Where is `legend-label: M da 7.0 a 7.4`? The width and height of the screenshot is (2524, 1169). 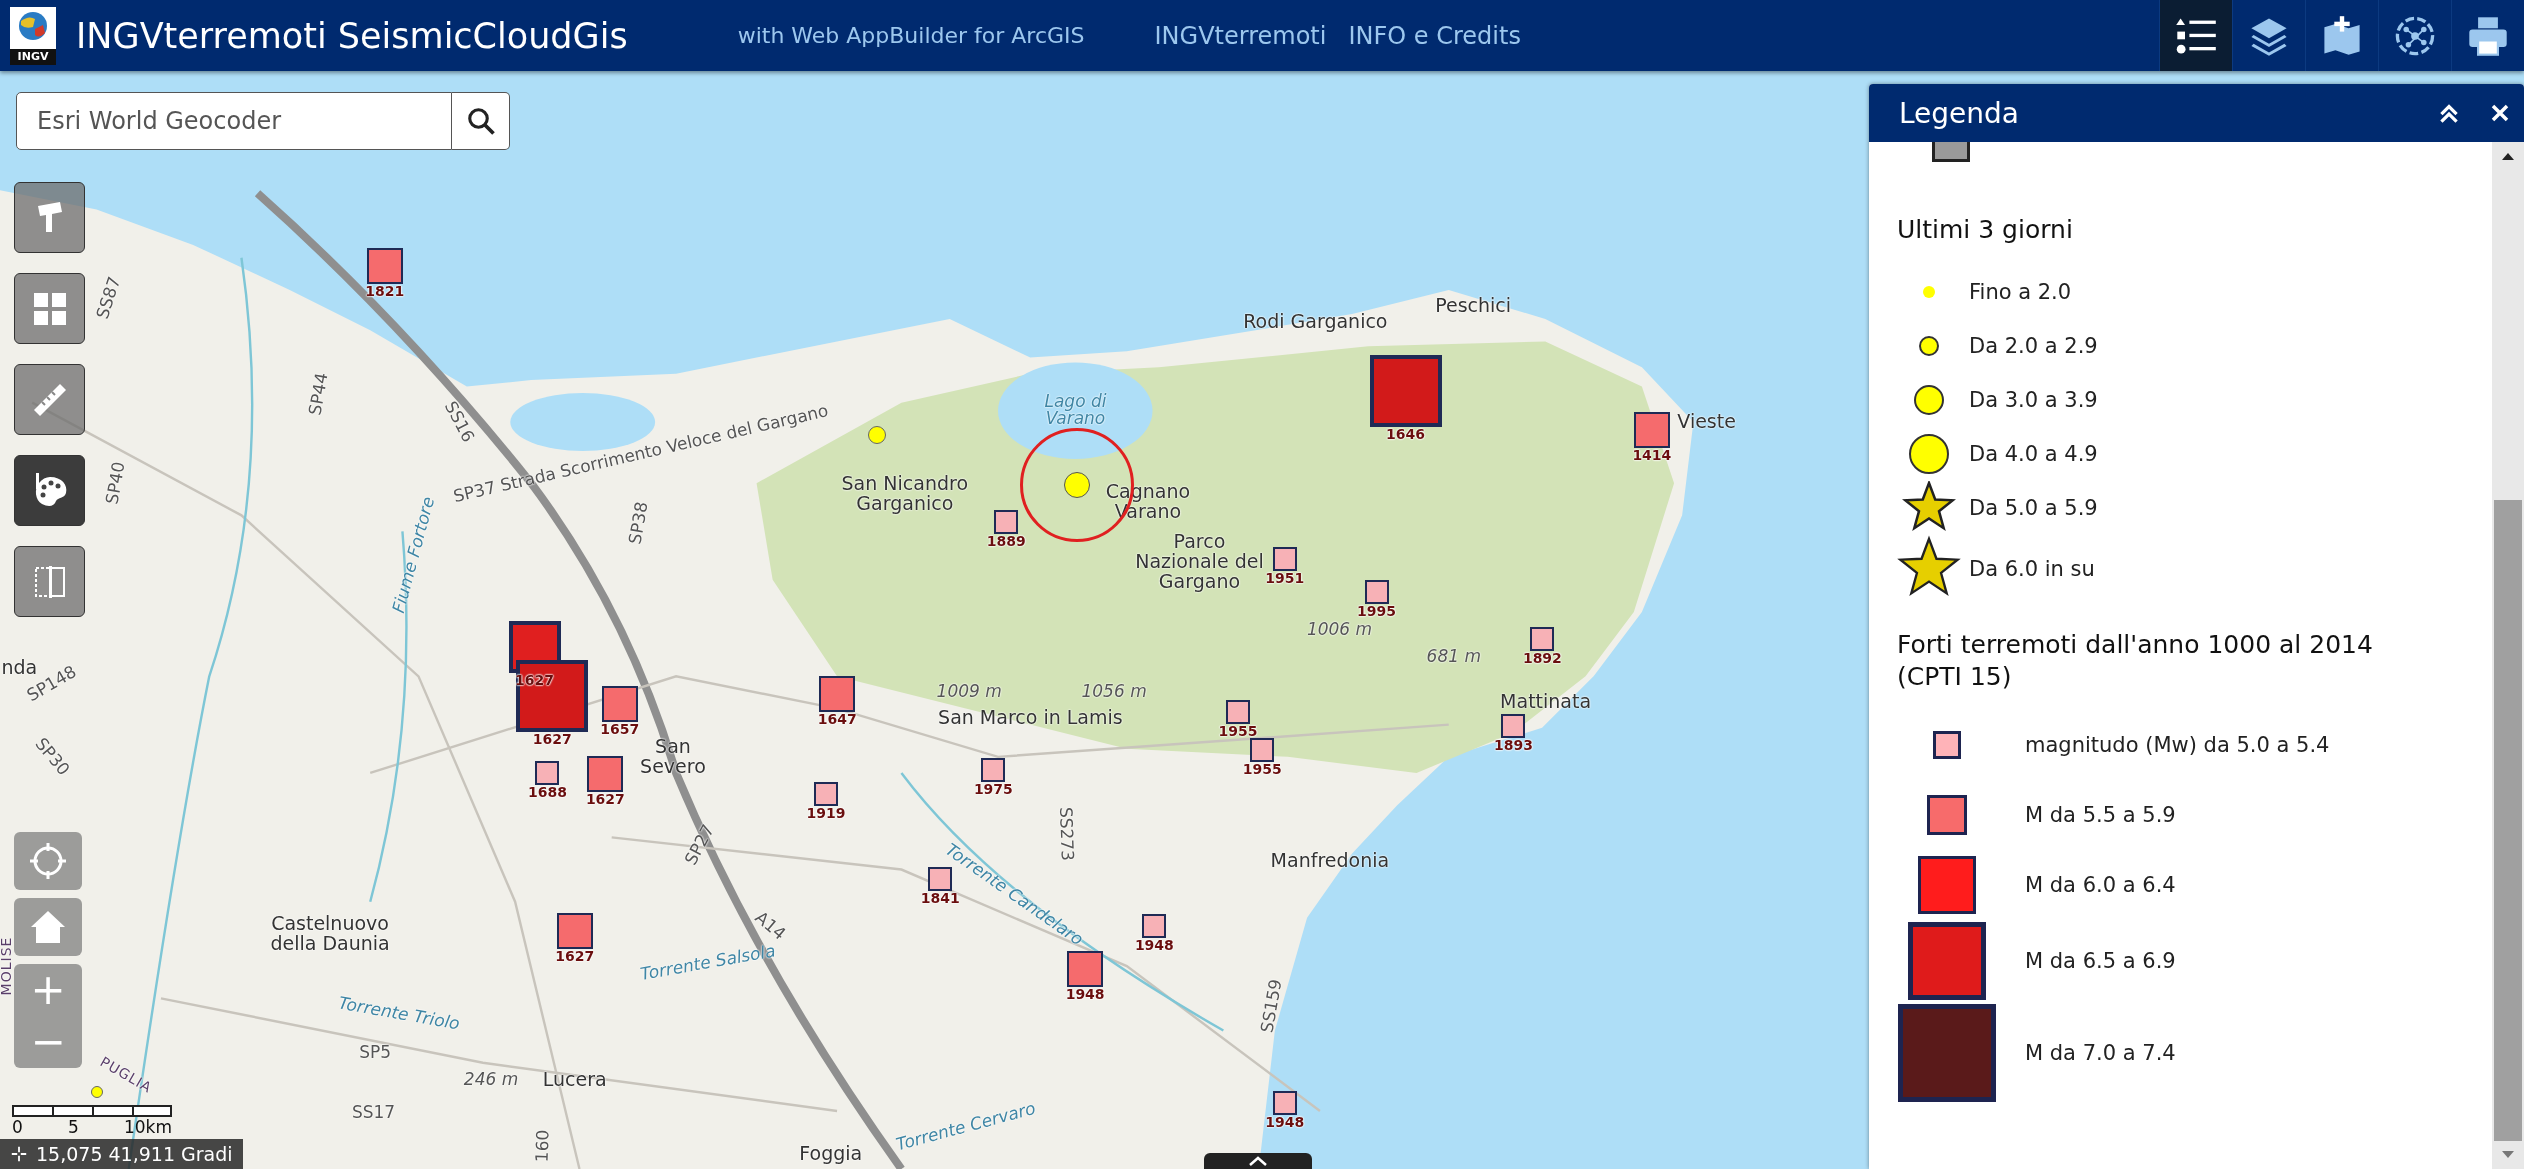 legend-label: M da 7.0 a 7.4 is located at coordinates (2100, 1052).